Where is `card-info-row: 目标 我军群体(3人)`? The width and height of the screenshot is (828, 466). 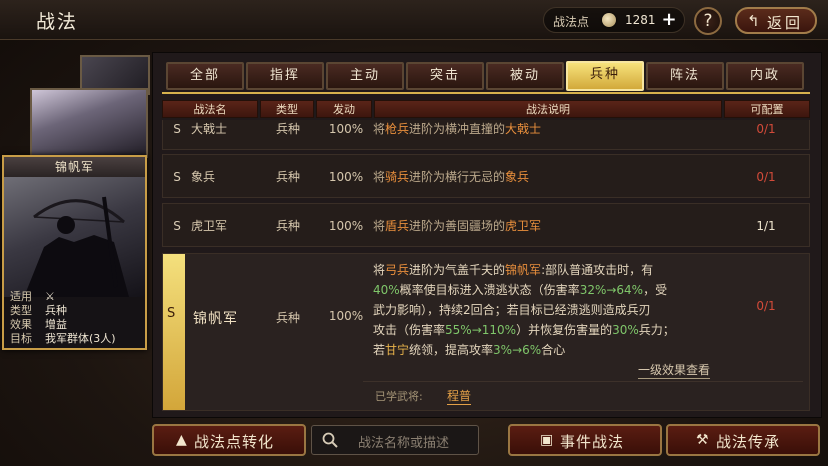 card-info-row: 目标 我军群体(3人) is located at coordinates (76, 339).